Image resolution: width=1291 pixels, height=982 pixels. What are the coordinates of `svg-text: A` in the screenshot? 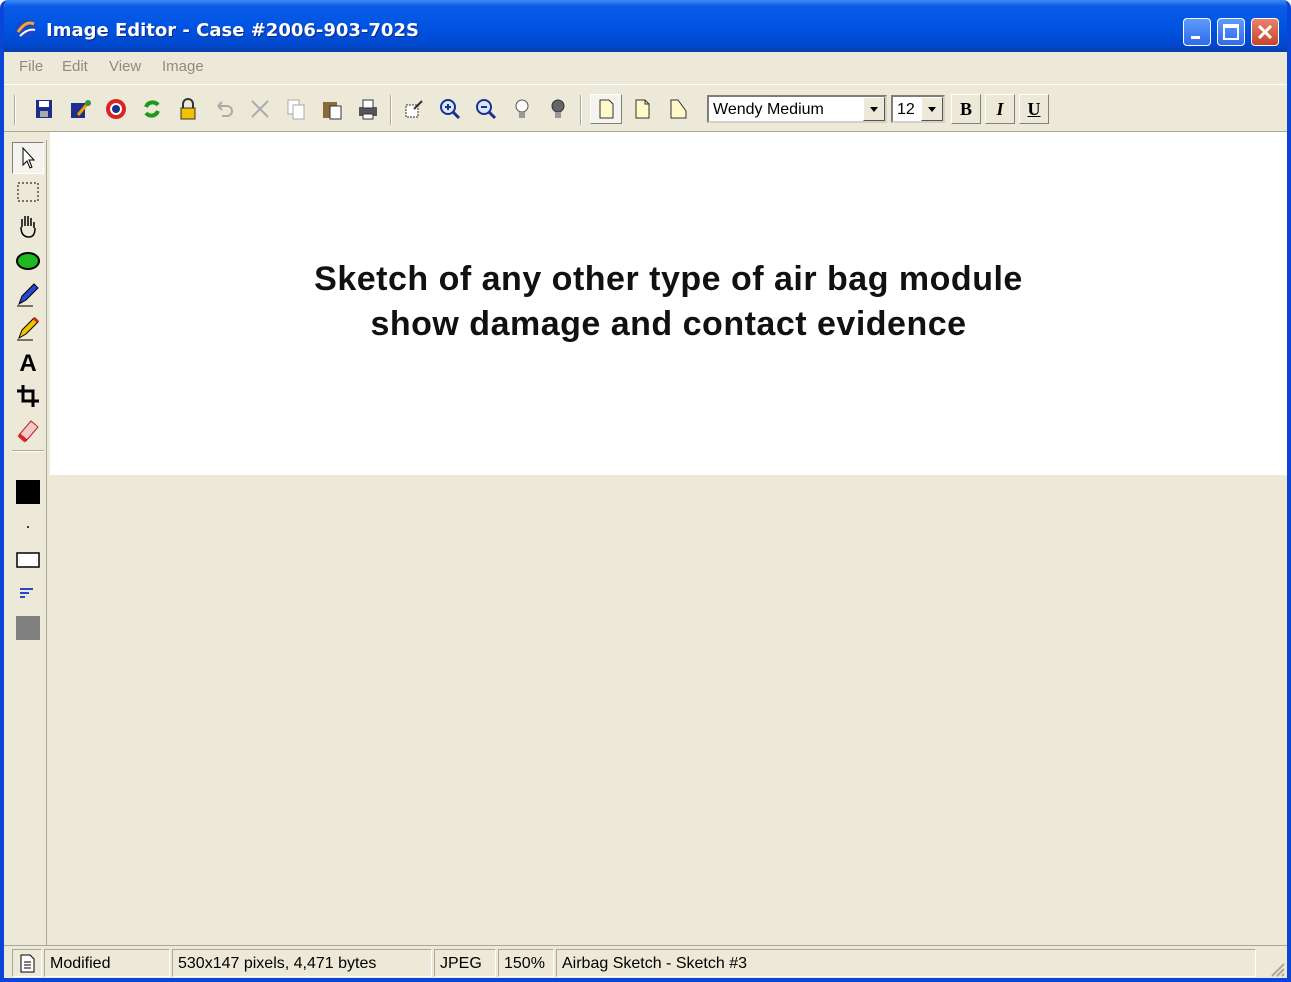 It's located at (27, 363).